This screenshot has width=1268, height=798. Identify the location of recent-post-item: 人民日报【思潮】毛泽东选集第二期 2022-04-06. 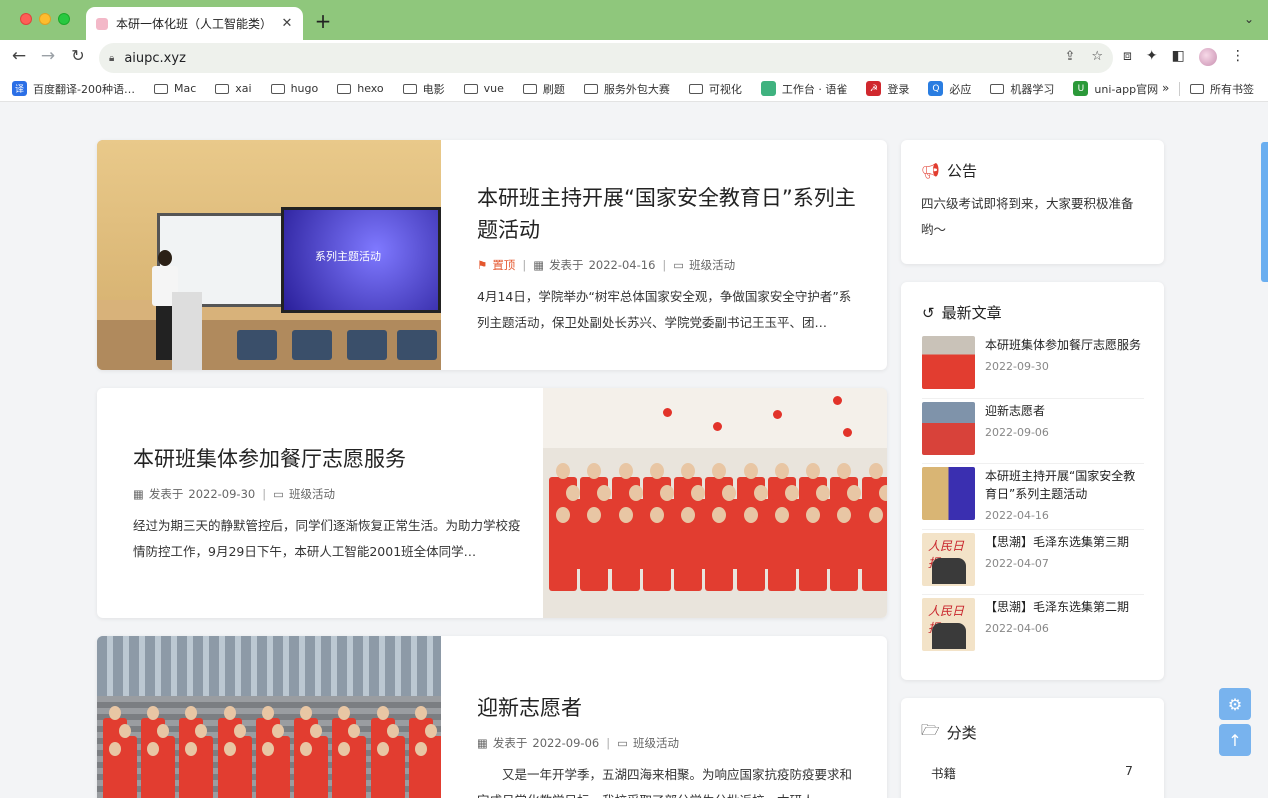
(1033, 628).